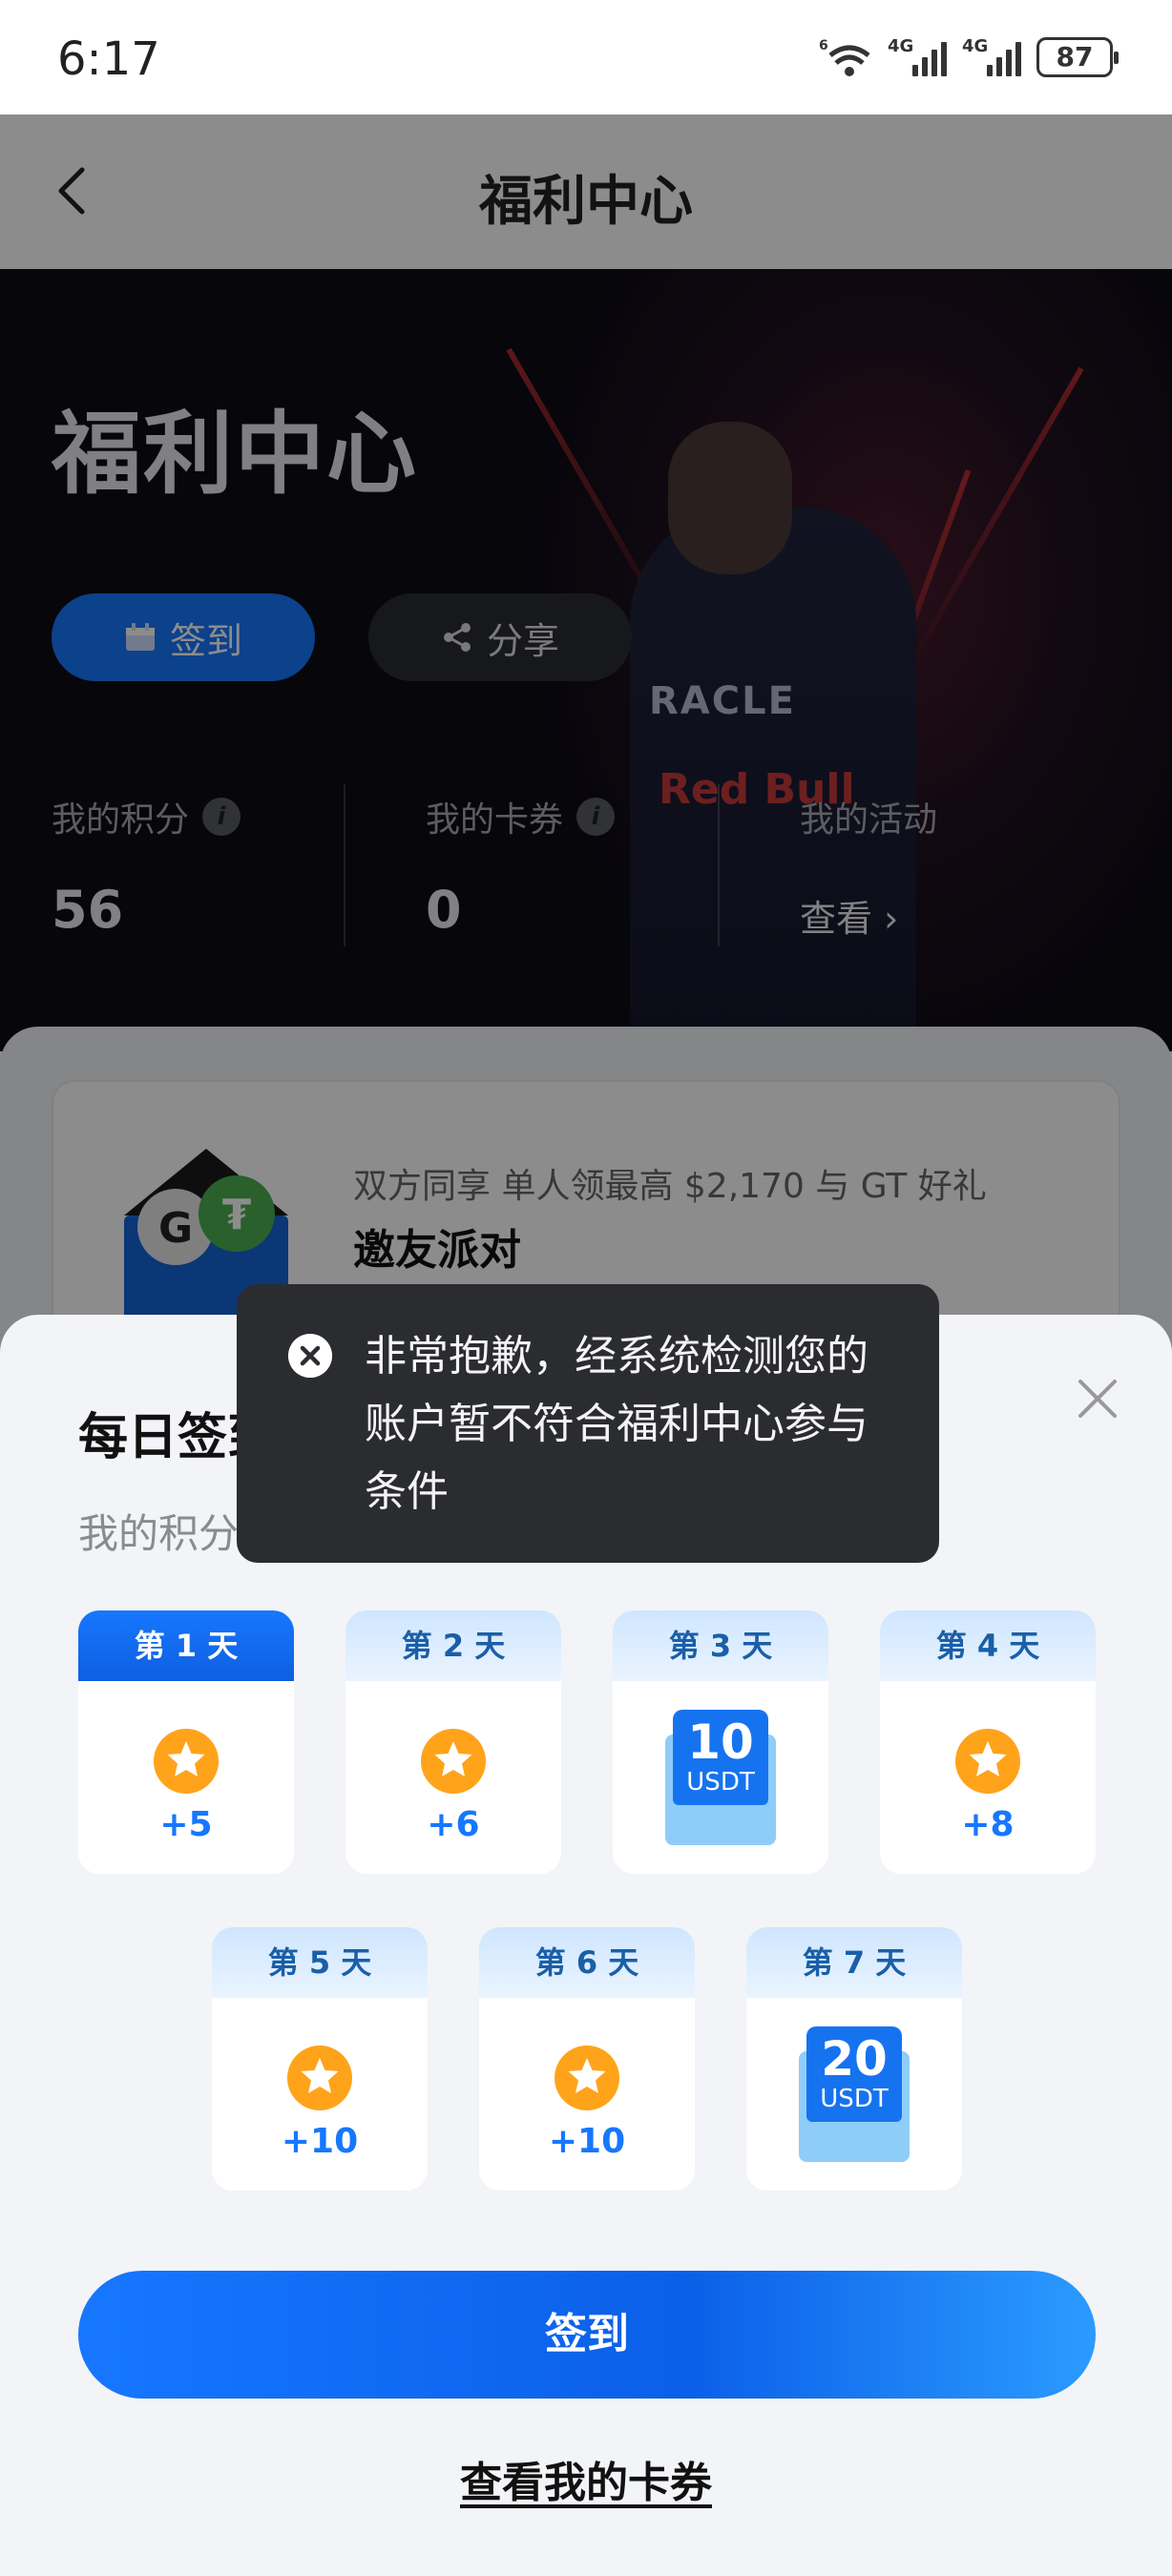 The height and width of the screenshot is (2576, 1172). I want to click on day-card-4: 第 4 天 +8, so click(988, 1742).